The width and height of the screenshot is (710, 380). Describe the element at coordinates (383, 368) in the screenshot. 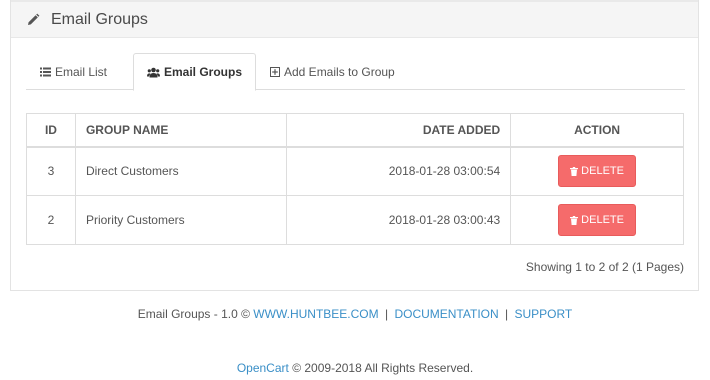

I see `copyright-text: © 2009-2018 All Rights Reserved.` at that location.